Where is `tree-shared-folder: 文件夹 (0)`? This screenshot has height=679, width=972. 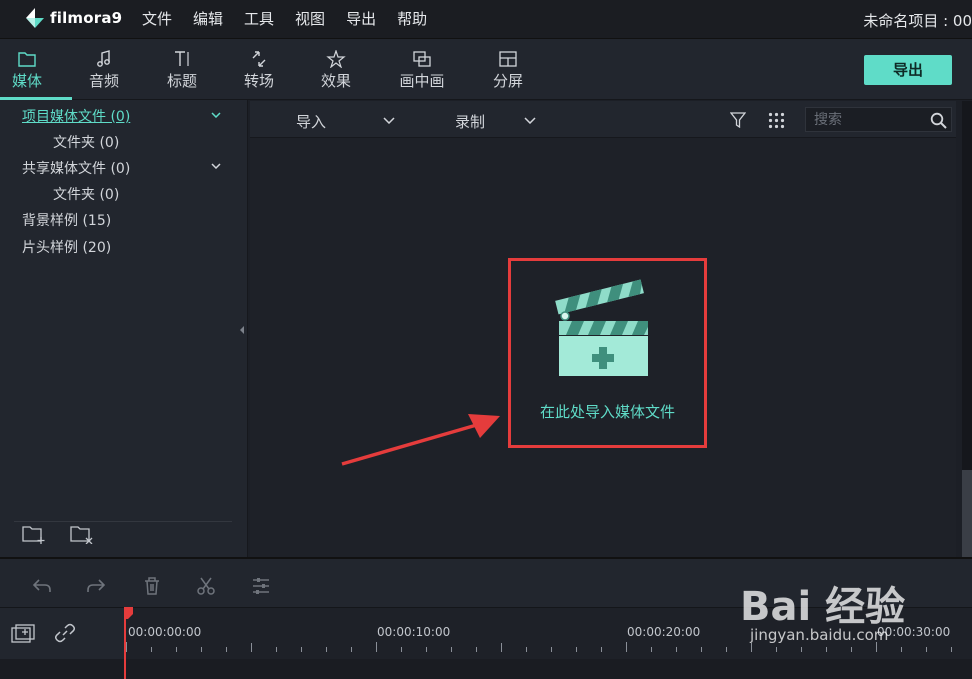
tree-shared-folder: 文件夹 (0) is located at coordinates (86, 194).